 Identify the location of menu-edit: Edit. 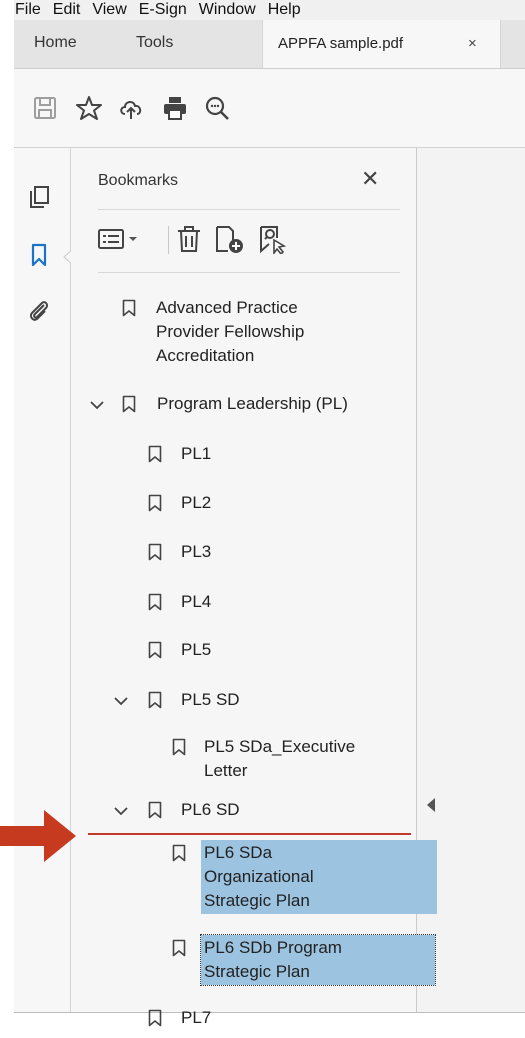
(67, 10).